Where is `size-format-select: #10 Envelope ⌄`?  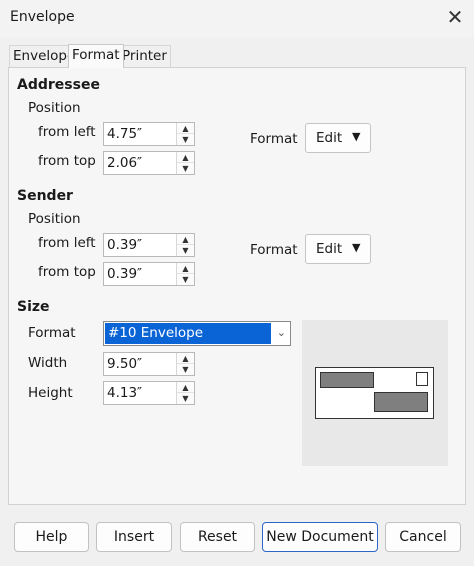
size-format-select: #10 Envelope ⌄ is located at coordinates (197, 333).